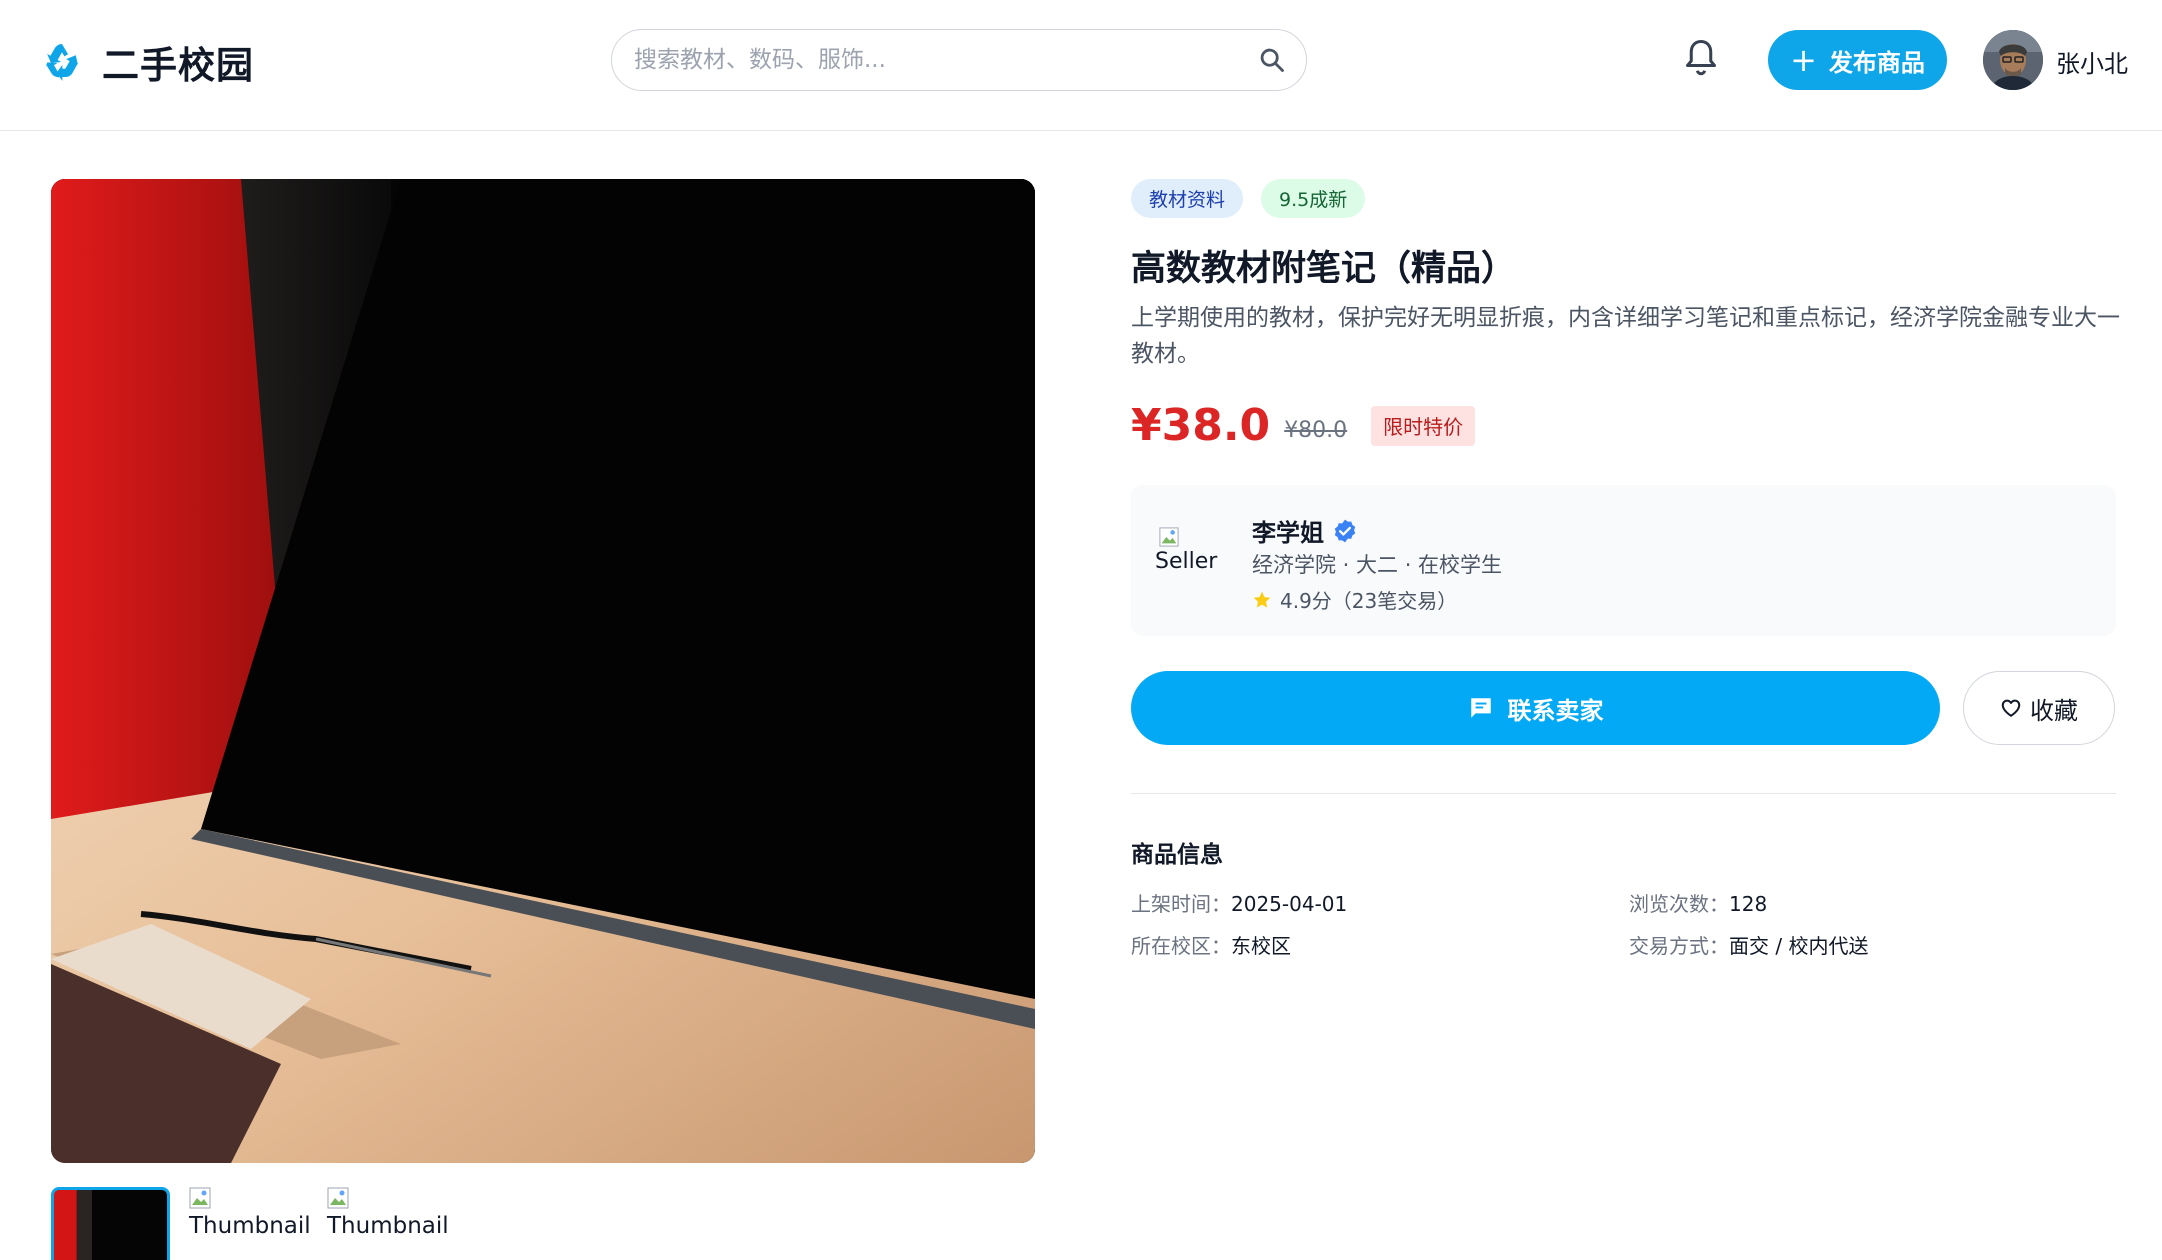 The width and height of the screenshot is (2162, 1260). Describe the element at coordinates (1316, 430) in the screenshot. I see `original-price: ¥80.0` at that location.